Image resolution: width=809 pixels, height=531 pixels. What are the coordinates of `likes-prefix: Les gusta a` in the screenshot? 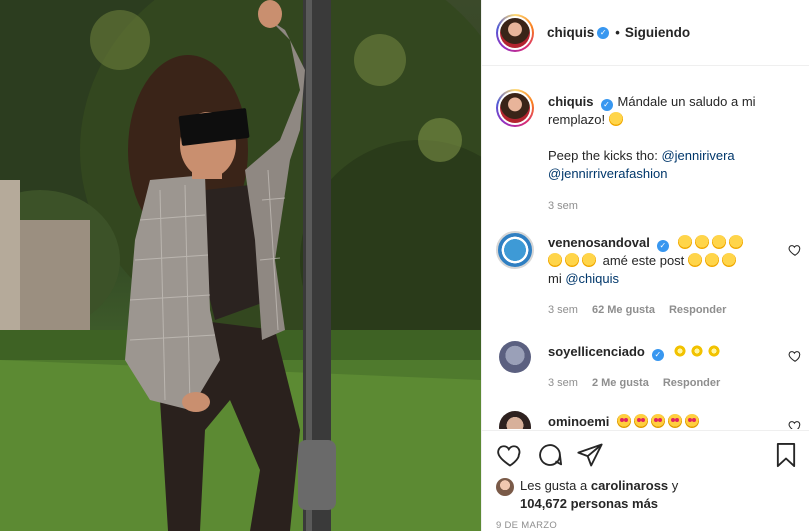 It's located at (554, 485).